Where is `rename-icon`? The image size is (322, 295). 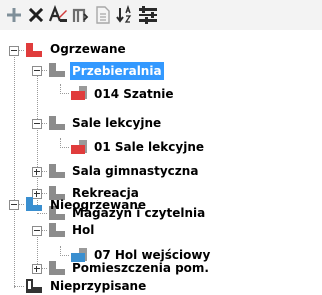 rename-icon is located at coordinates (58, 15).